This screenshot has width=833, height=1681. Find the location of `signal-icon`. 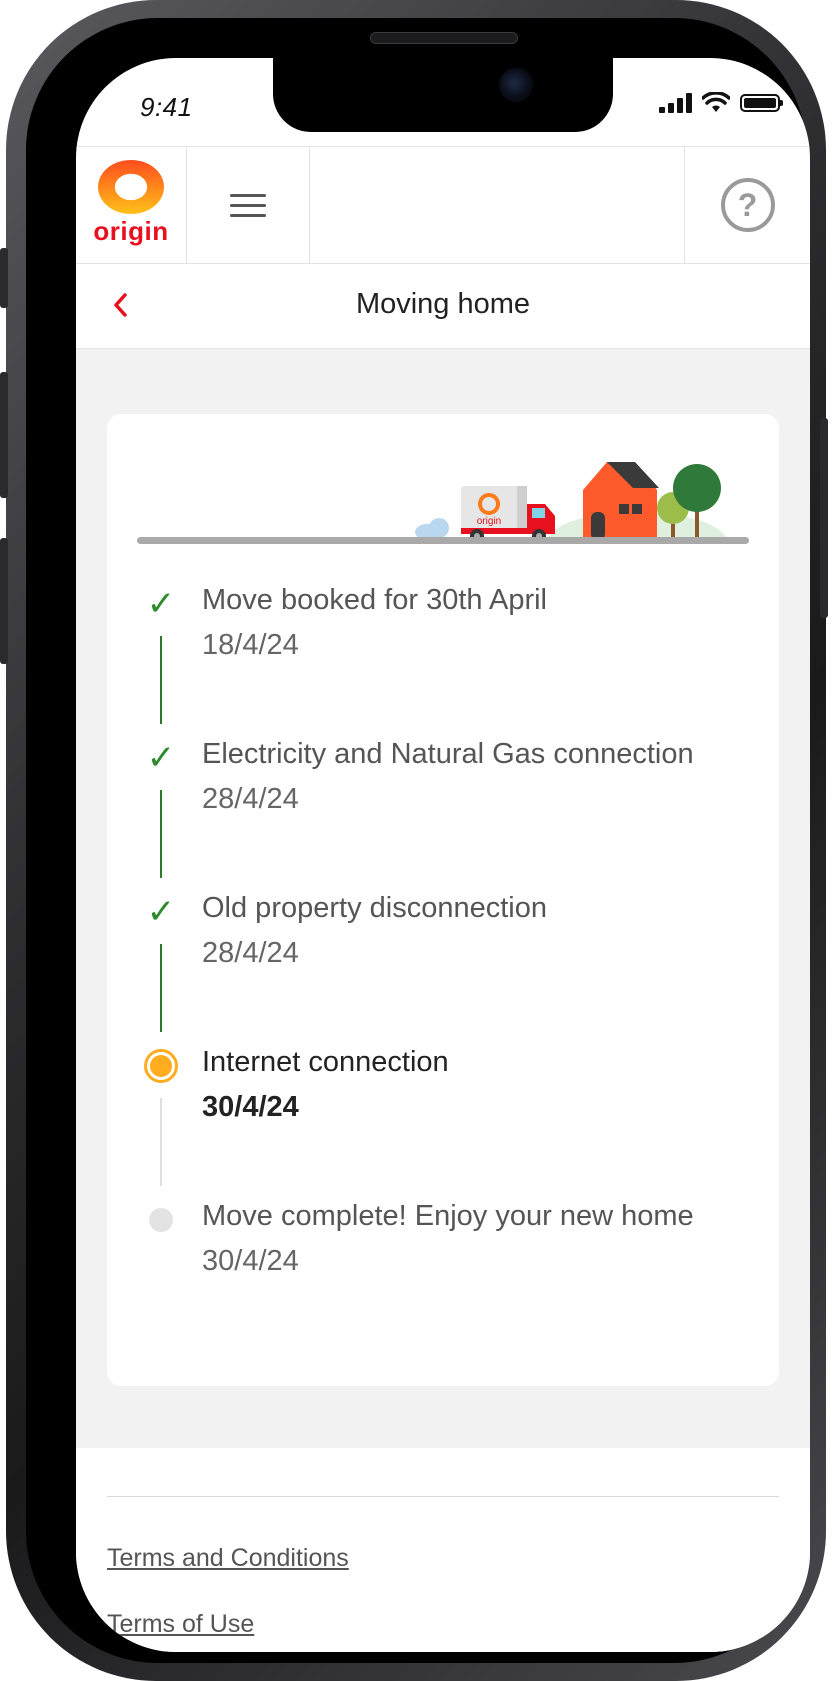

signal-icon is located at coordinates (675, 103).